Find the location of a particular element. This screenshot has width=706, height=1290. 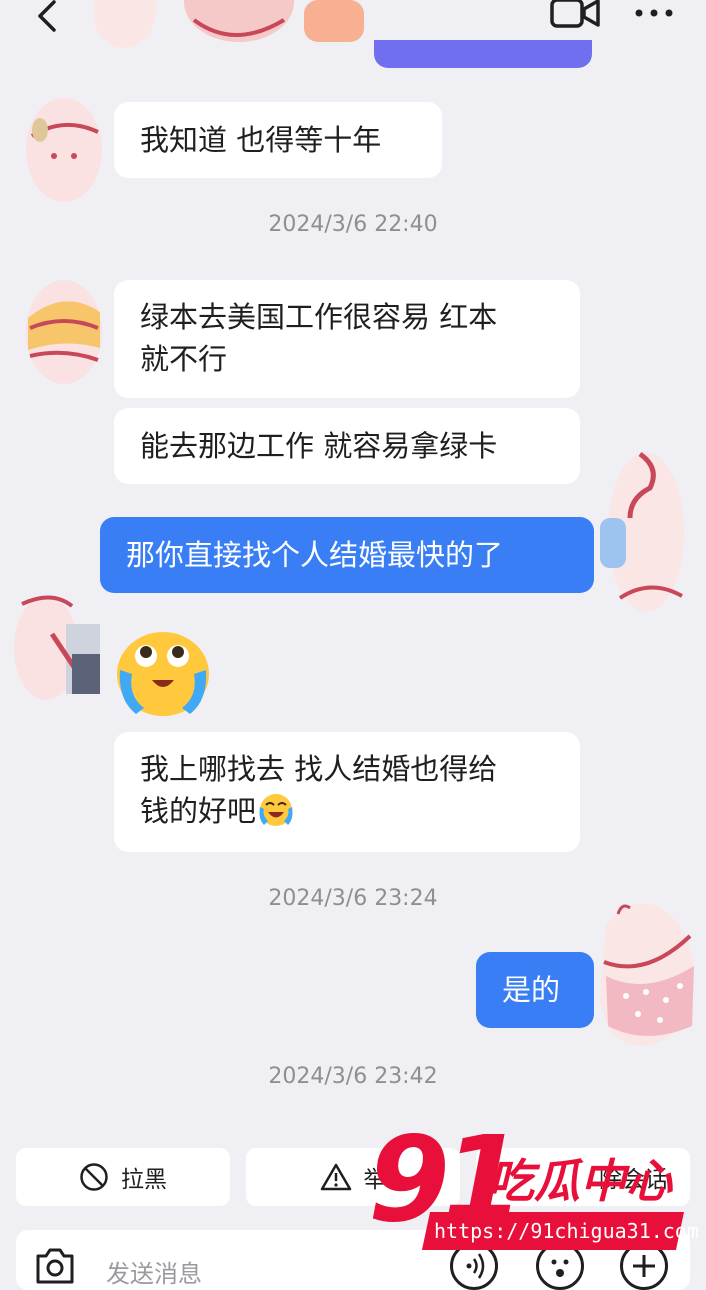

video-call-icon is located at coordinates (575, 17).